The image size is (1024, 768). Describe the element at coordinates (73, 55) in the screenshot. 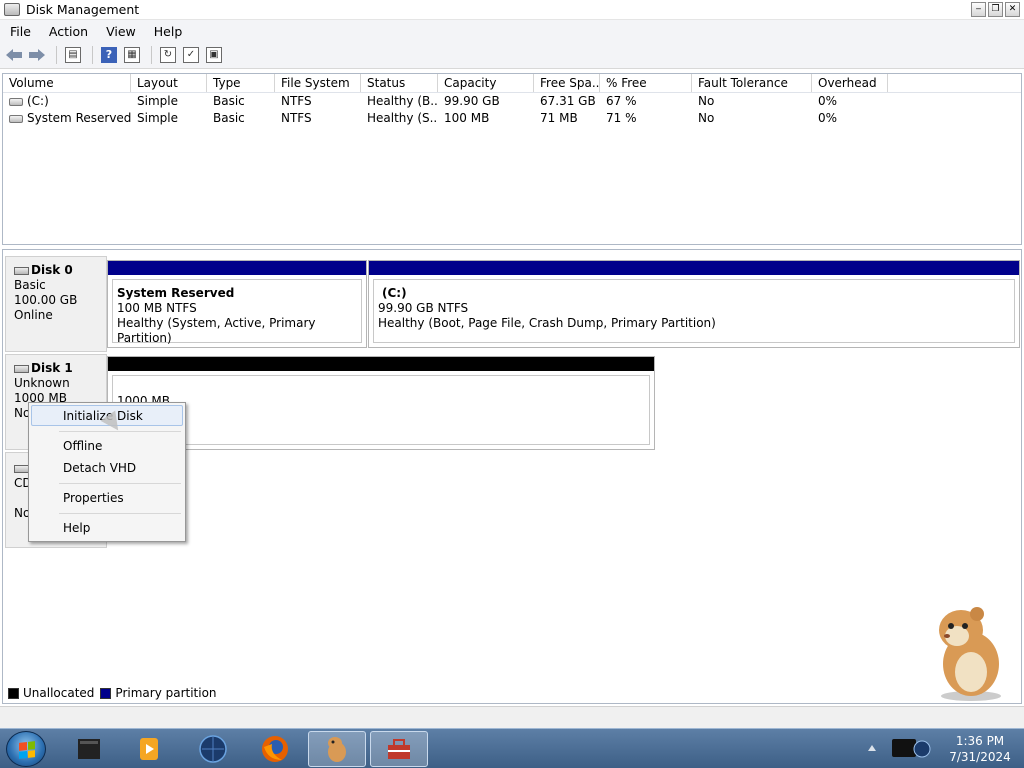

I see `show-hide-tree-icon: ▤` at that location.